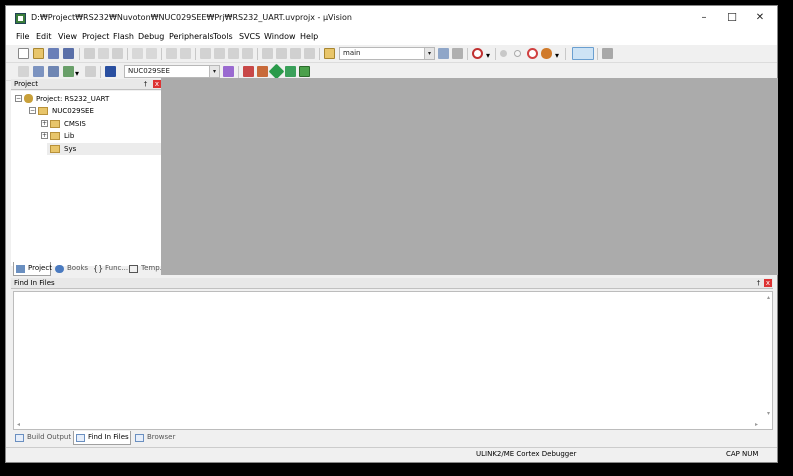 This screenshot has height=476, width=793. I want to click on batch-build-icon, so click(68, 71).